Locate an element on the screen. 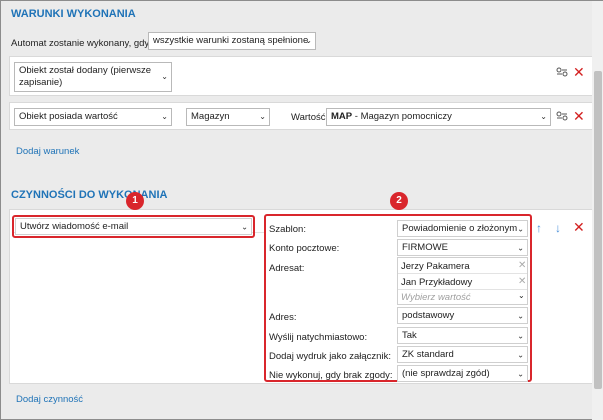  move-down-icon: ↓ is located at coordinates (558, 228).